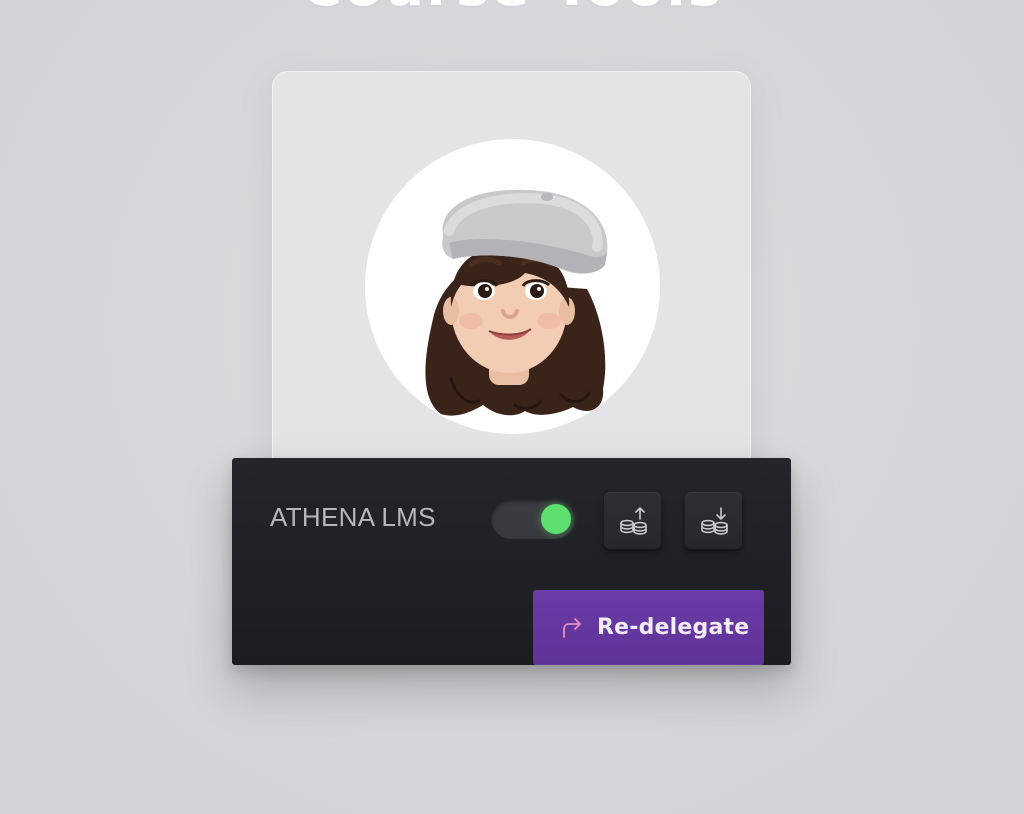 The image size is (1024, 814). Describe the element at coordinates (512, 9) in the screenshot. I see `page-title: Course Tools` at that location.